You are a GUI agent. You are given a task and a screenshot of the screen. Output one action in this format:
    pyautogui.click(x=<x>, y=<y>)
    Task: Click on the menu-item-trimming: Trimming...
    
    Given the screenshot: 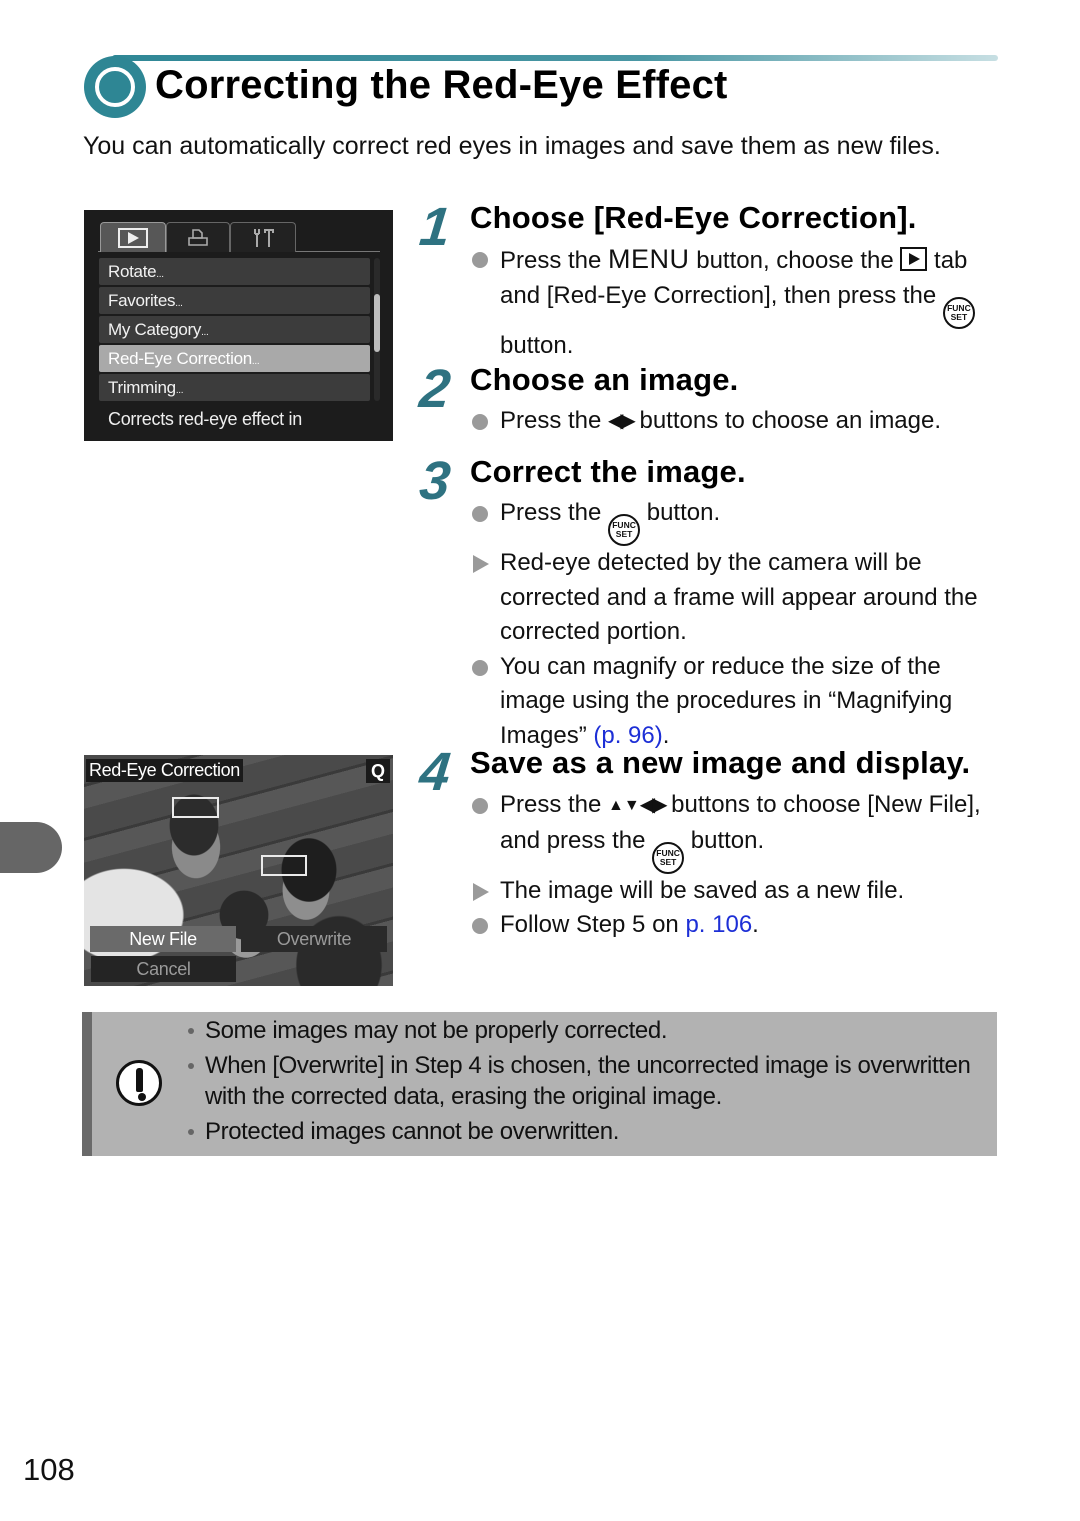 What is the action you would take?
    pyautogui.click(x=234, y=387)
    